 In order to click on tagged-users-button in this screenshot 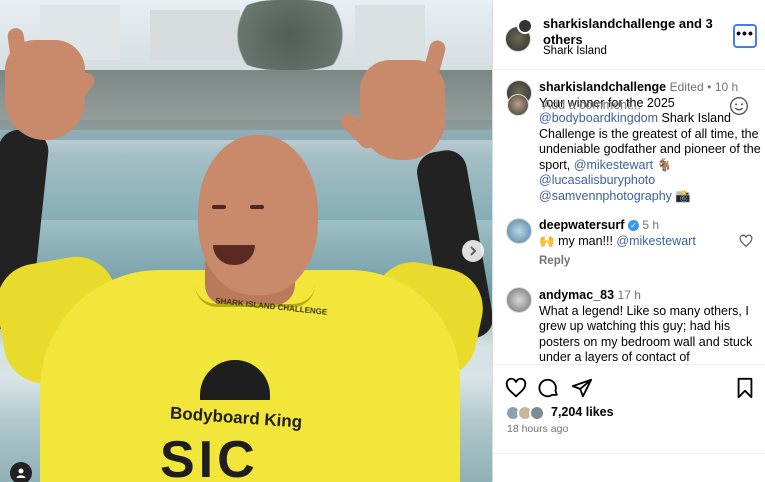, I will do `click(21, 472)`.